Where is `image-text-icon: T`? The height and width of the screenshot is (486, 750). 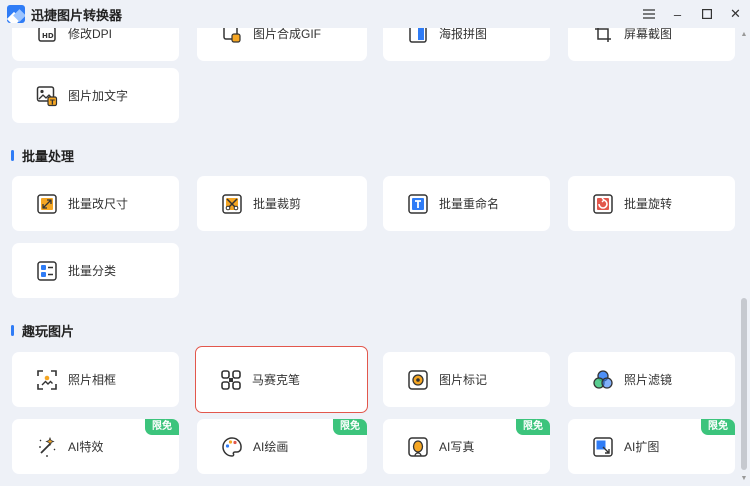 image-text-icon: T is located at coordinates (47, 96).